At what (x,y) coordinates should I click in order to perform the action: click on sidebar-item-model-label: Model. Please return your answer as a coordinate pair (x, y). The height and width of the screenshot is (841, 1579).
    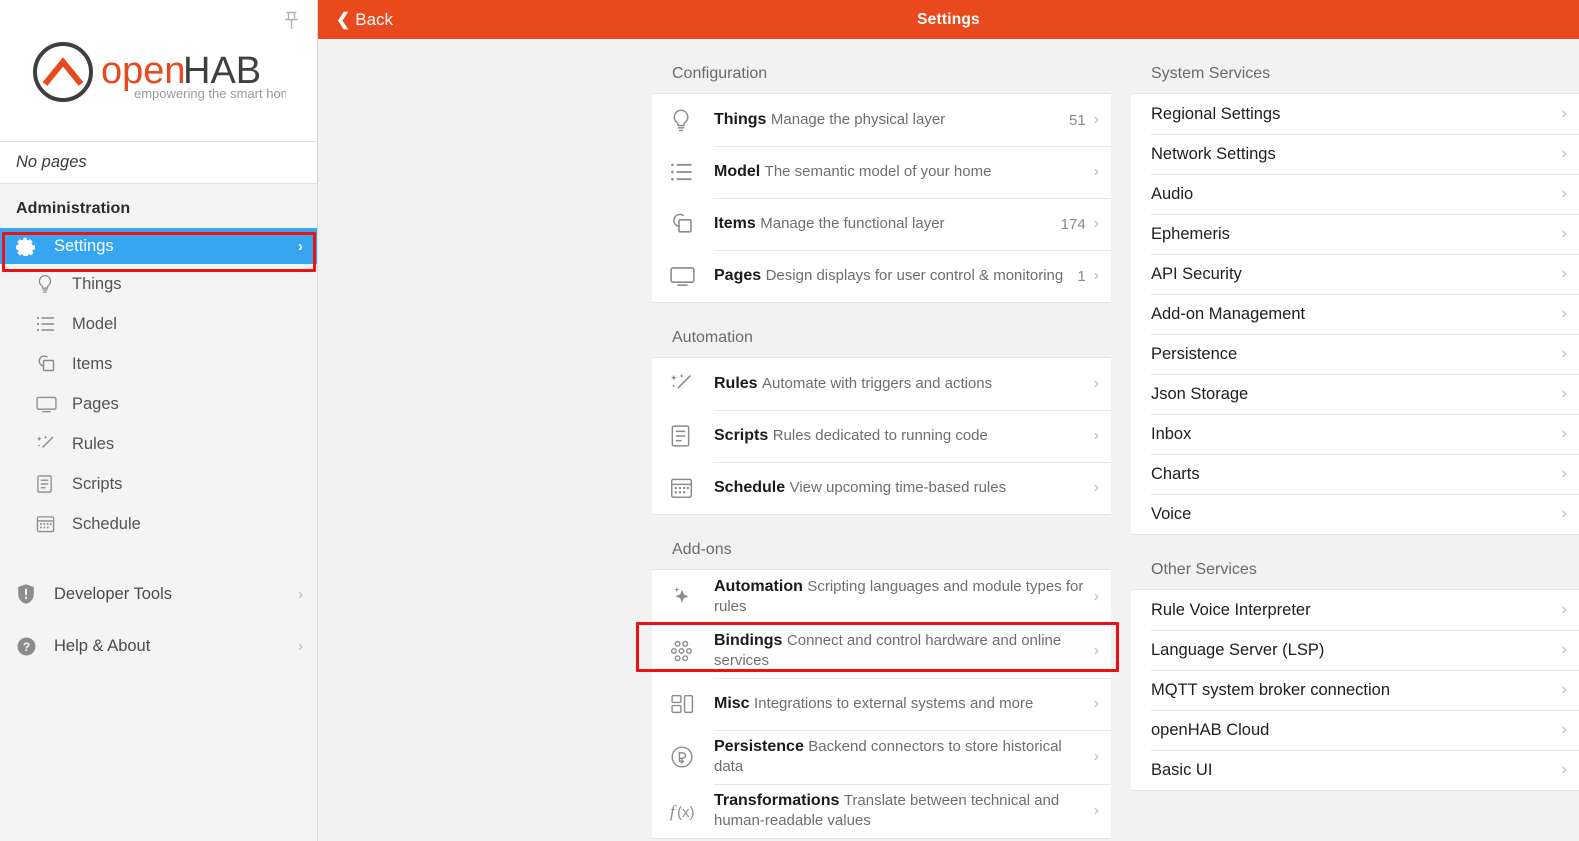
    Looking at the image, I should click on (94, 323).